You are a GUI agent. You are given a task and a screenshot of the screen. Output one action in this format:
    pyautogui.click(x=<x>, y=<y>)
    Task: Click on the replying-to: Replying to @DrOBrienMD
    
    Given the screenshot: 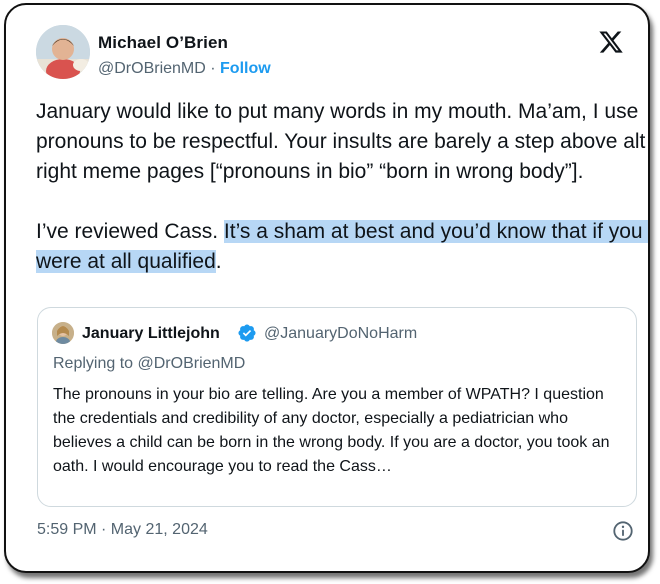 What is the action you would take?
    pyautogui.click(x=149, y=363)
    